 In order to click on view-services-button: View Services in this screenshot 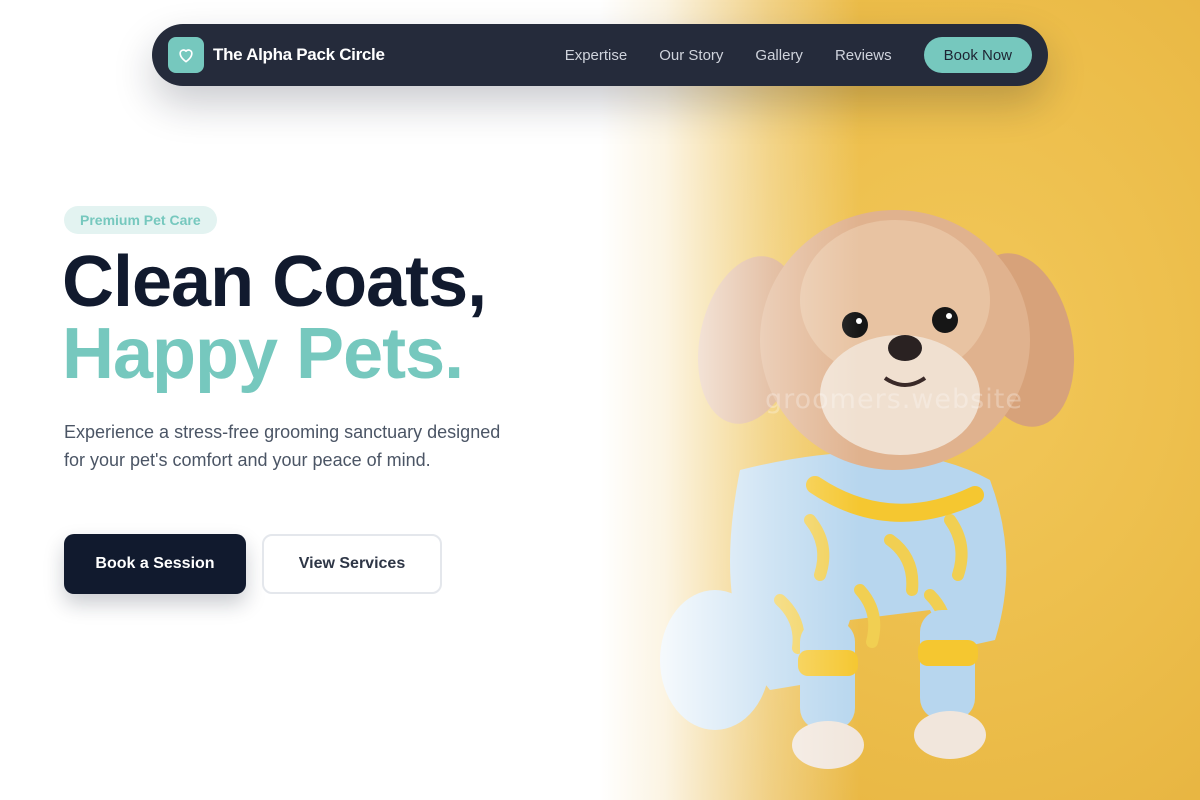, I will do `click(352, 564)`.